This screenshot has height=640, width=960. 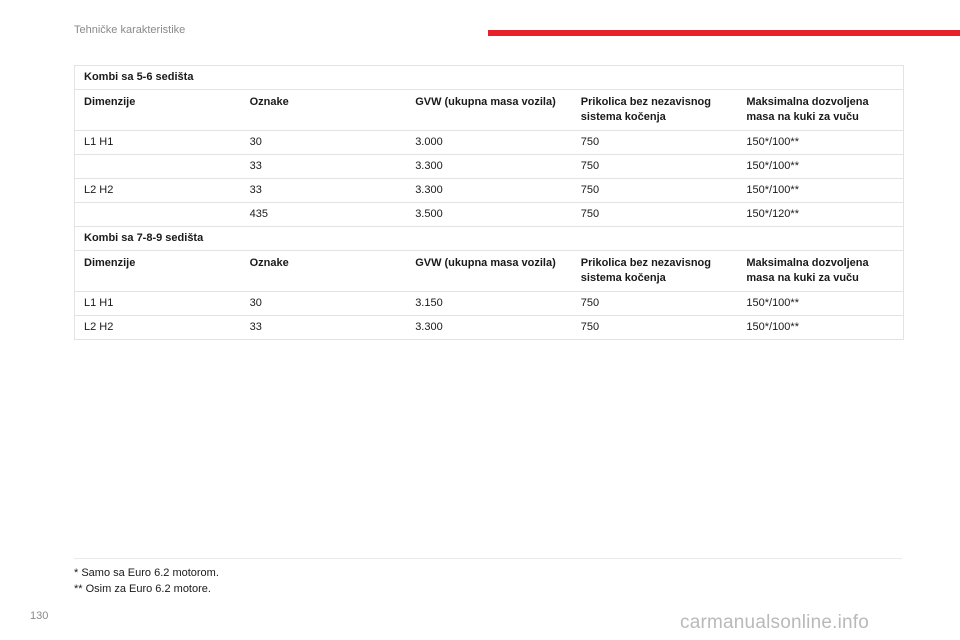 I want to click on table-cell: 3.500, so click(x=429, y=214).